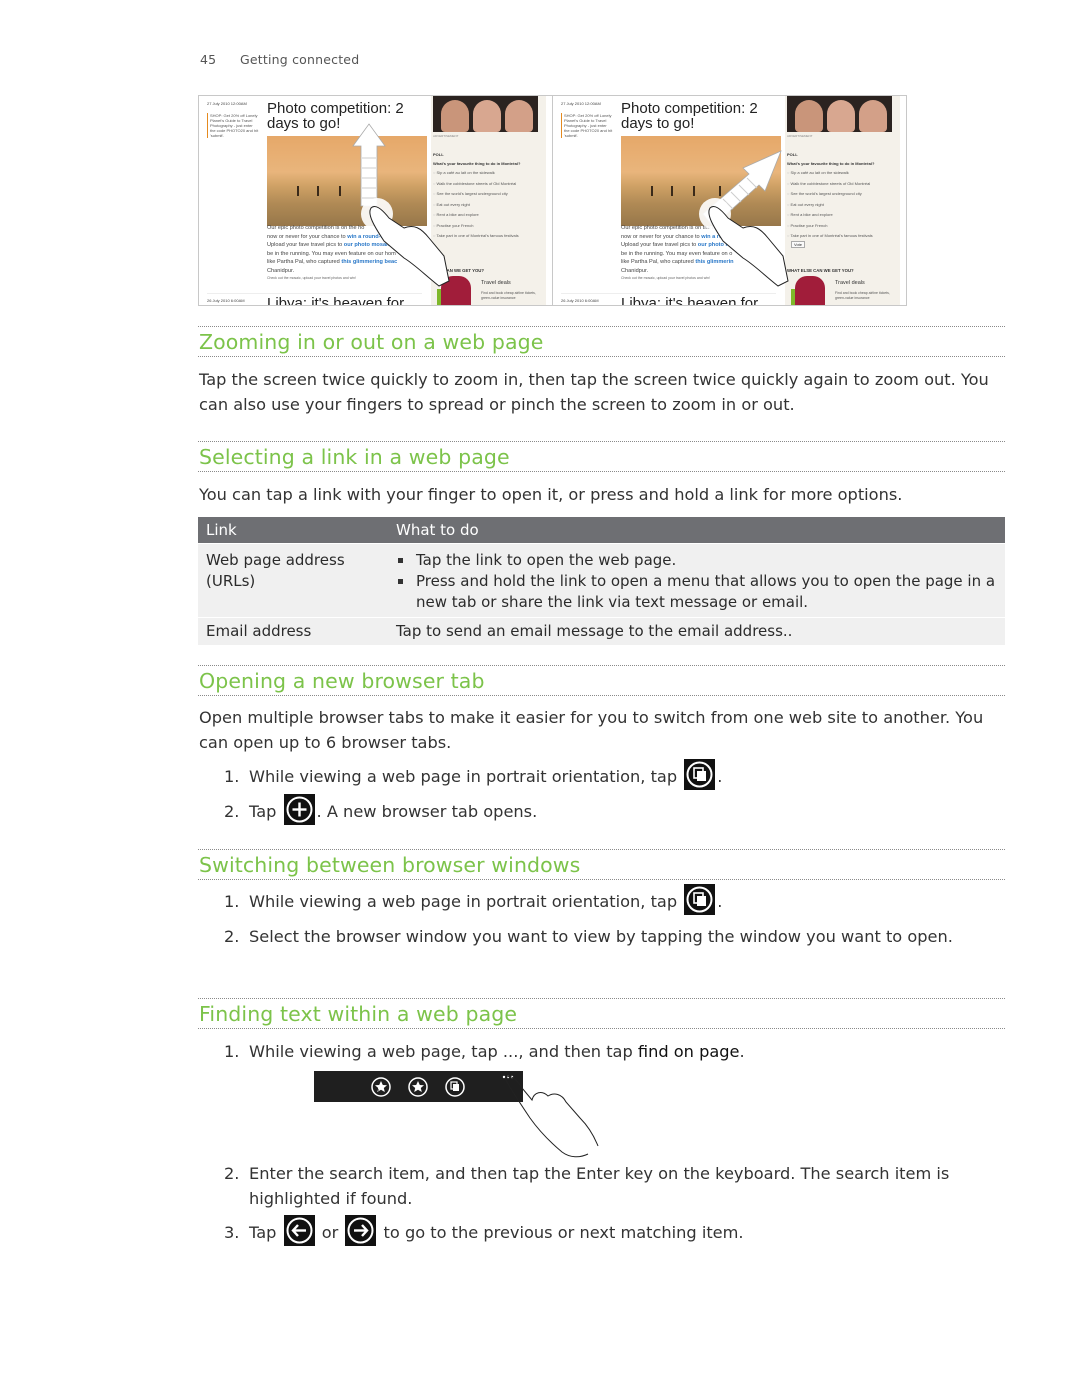 The image size is (1080, 1397). Describe the element at coordinates (354, 457) in the screenshot. I see `section-title-select-link: Selecting a link in a web page` at that location.